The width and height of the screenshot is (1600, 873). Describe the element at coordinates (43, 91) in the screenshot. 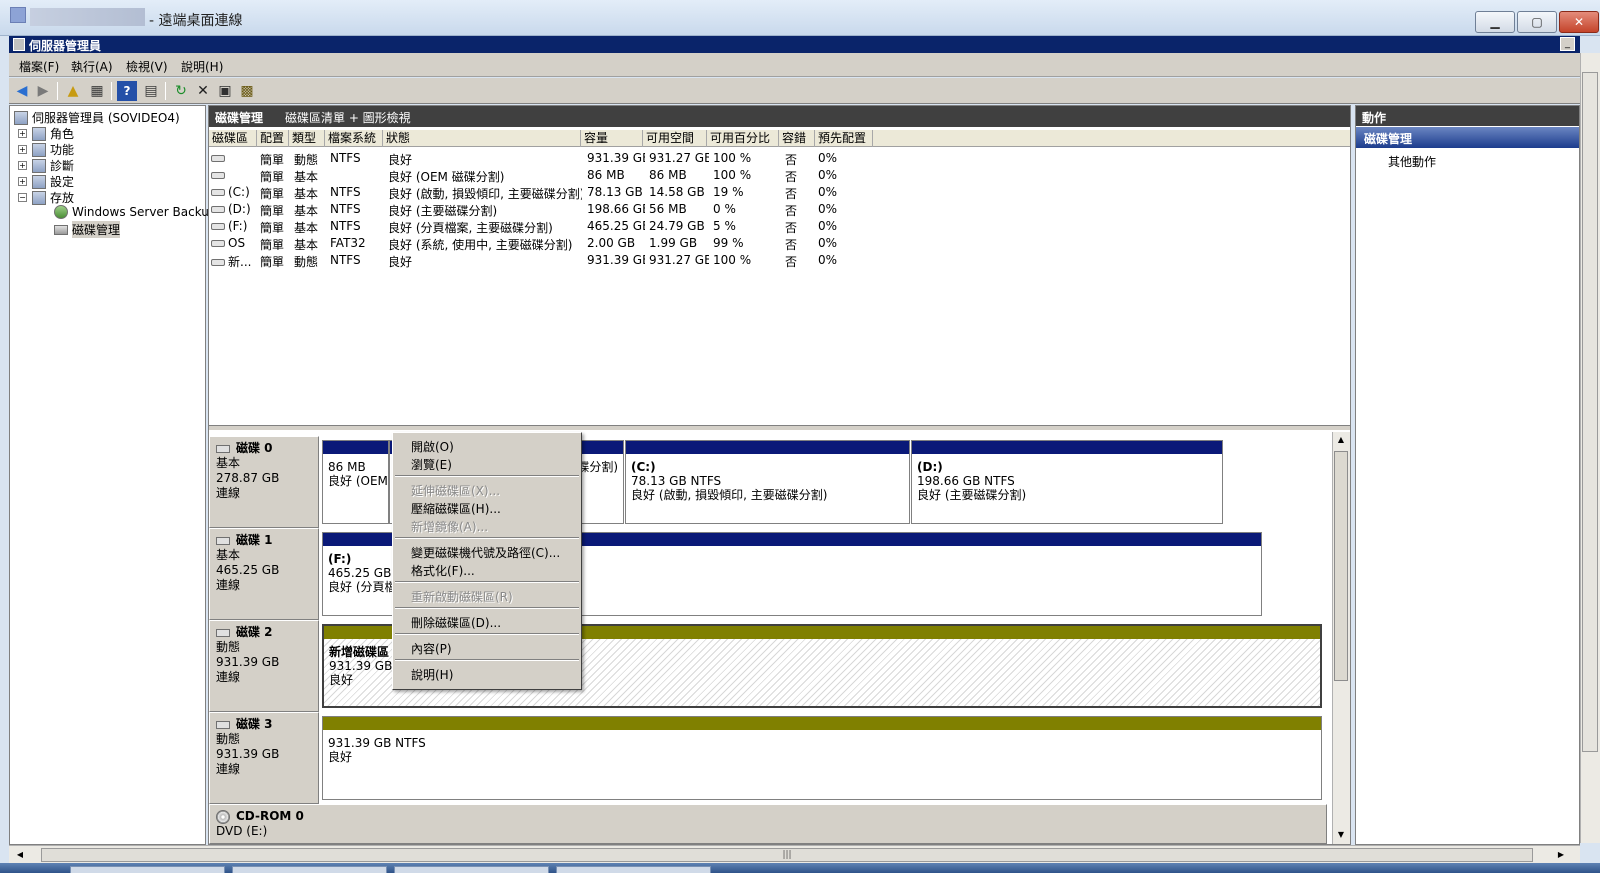

I see `forward-arrow-icon: ▶` at that location.